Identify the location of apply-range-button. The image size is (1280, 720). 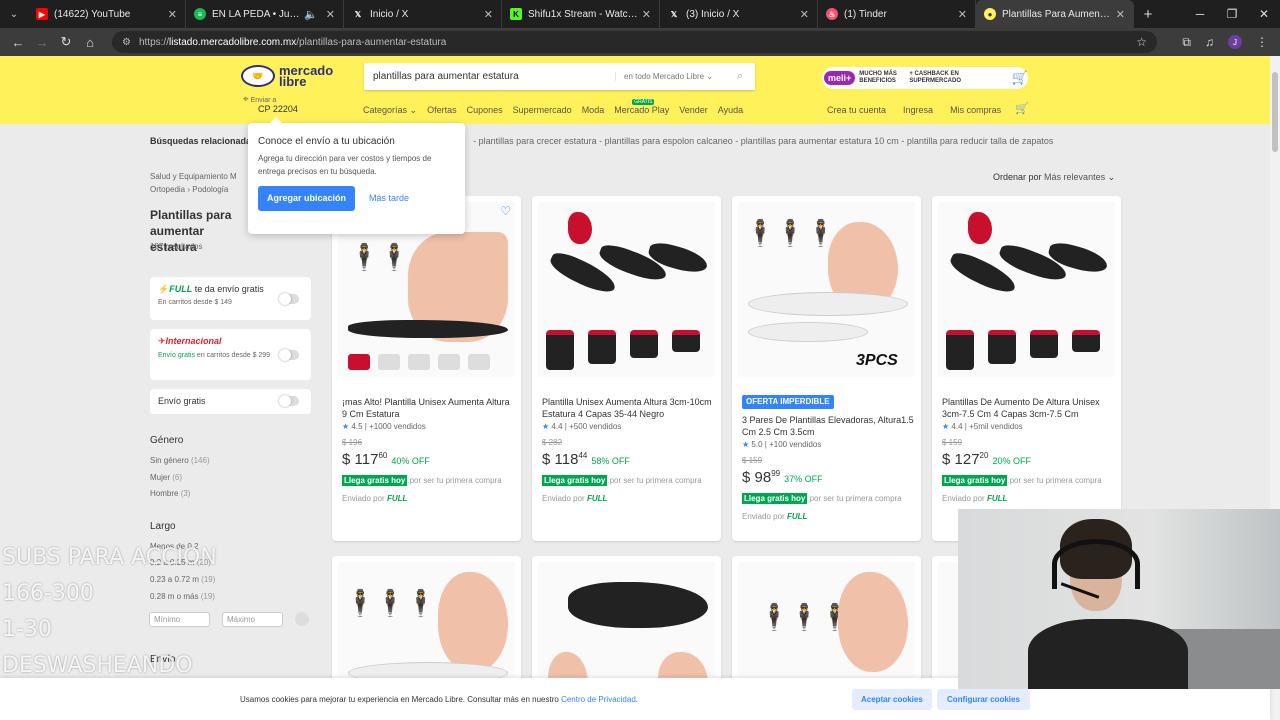
(302, 619).